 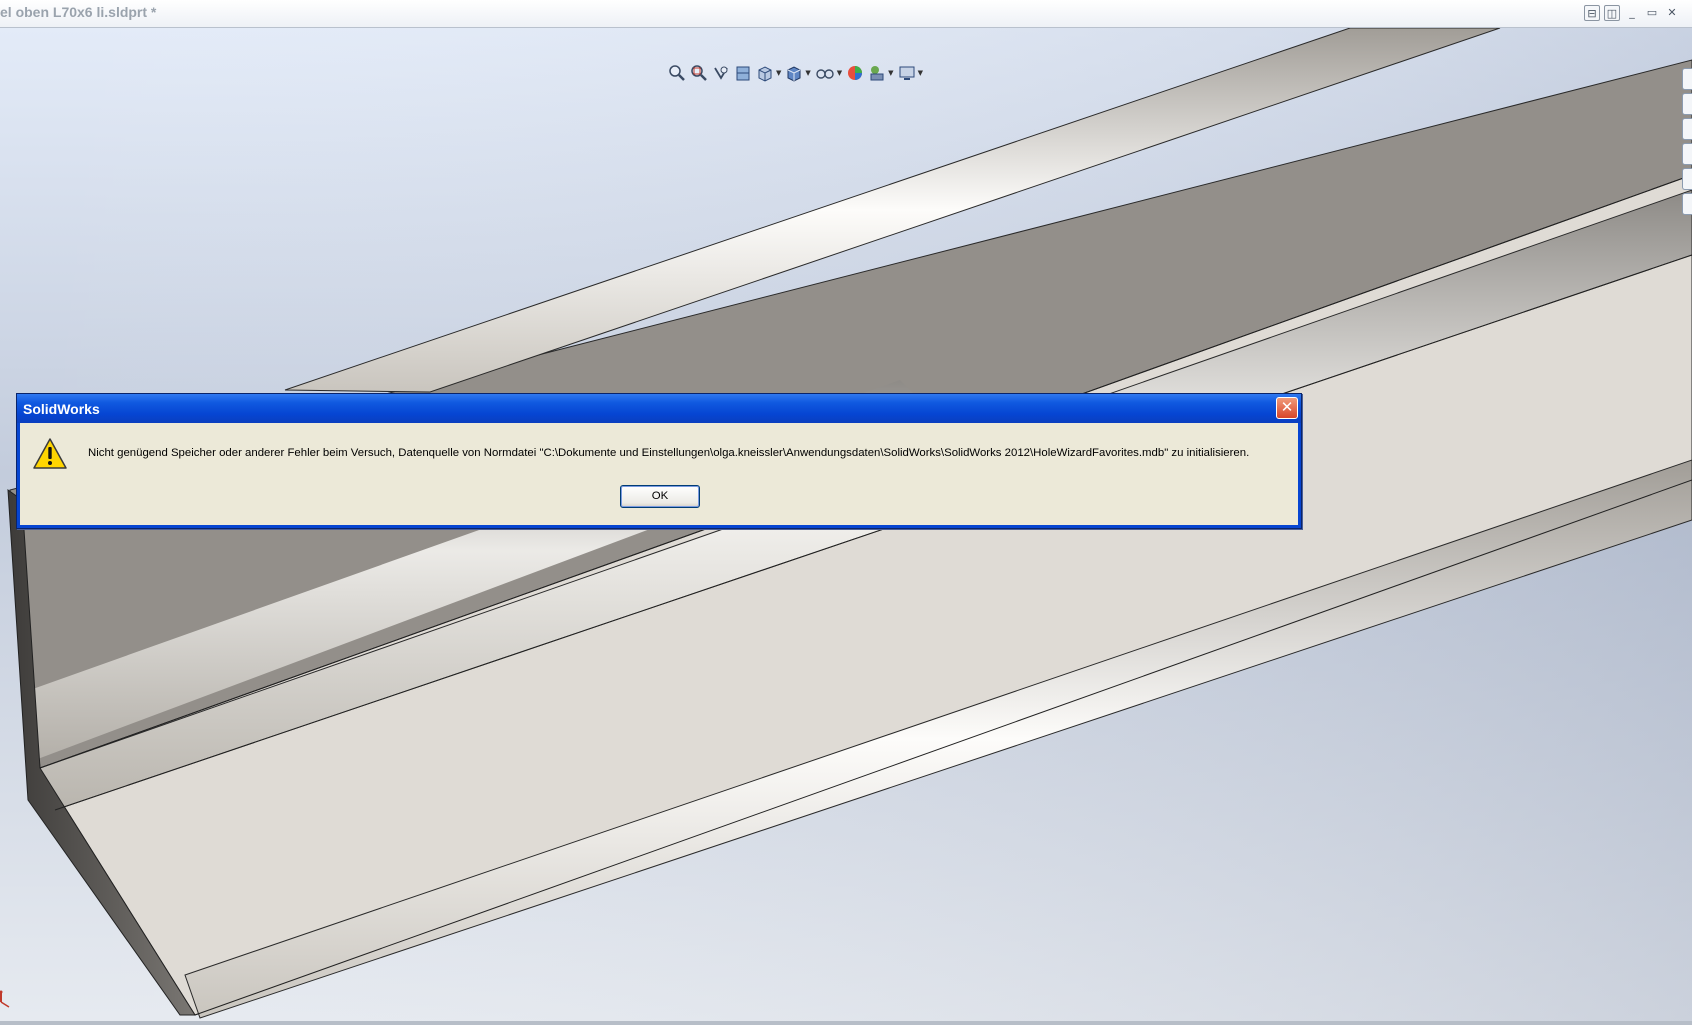 I want to click on design-library-tab, so click(x=1687, y=104).